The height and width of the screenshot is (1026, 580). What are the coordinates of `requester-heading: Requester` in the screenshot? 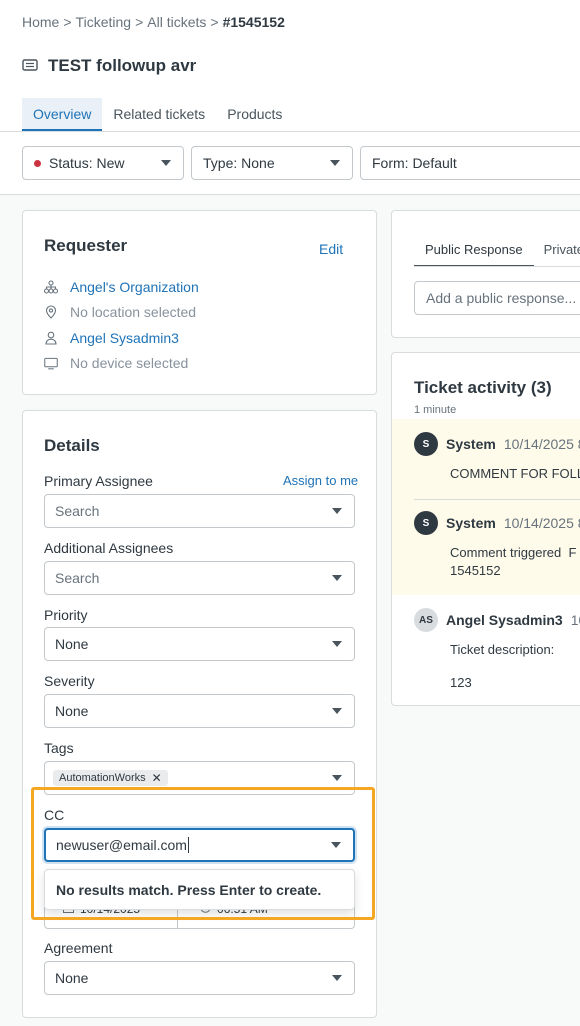 It's located at (86, 245).